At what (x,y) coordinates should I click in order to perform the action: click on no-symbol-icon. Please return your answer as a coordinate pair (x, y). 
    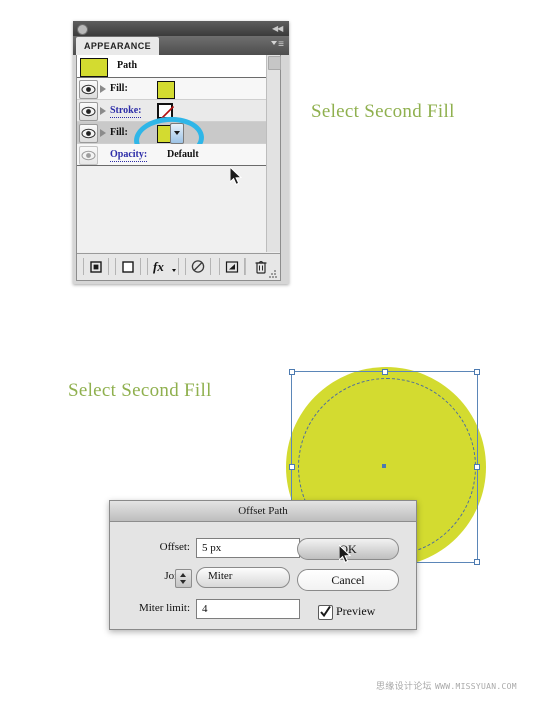
    Looking at the image, I should click on (198, 266).